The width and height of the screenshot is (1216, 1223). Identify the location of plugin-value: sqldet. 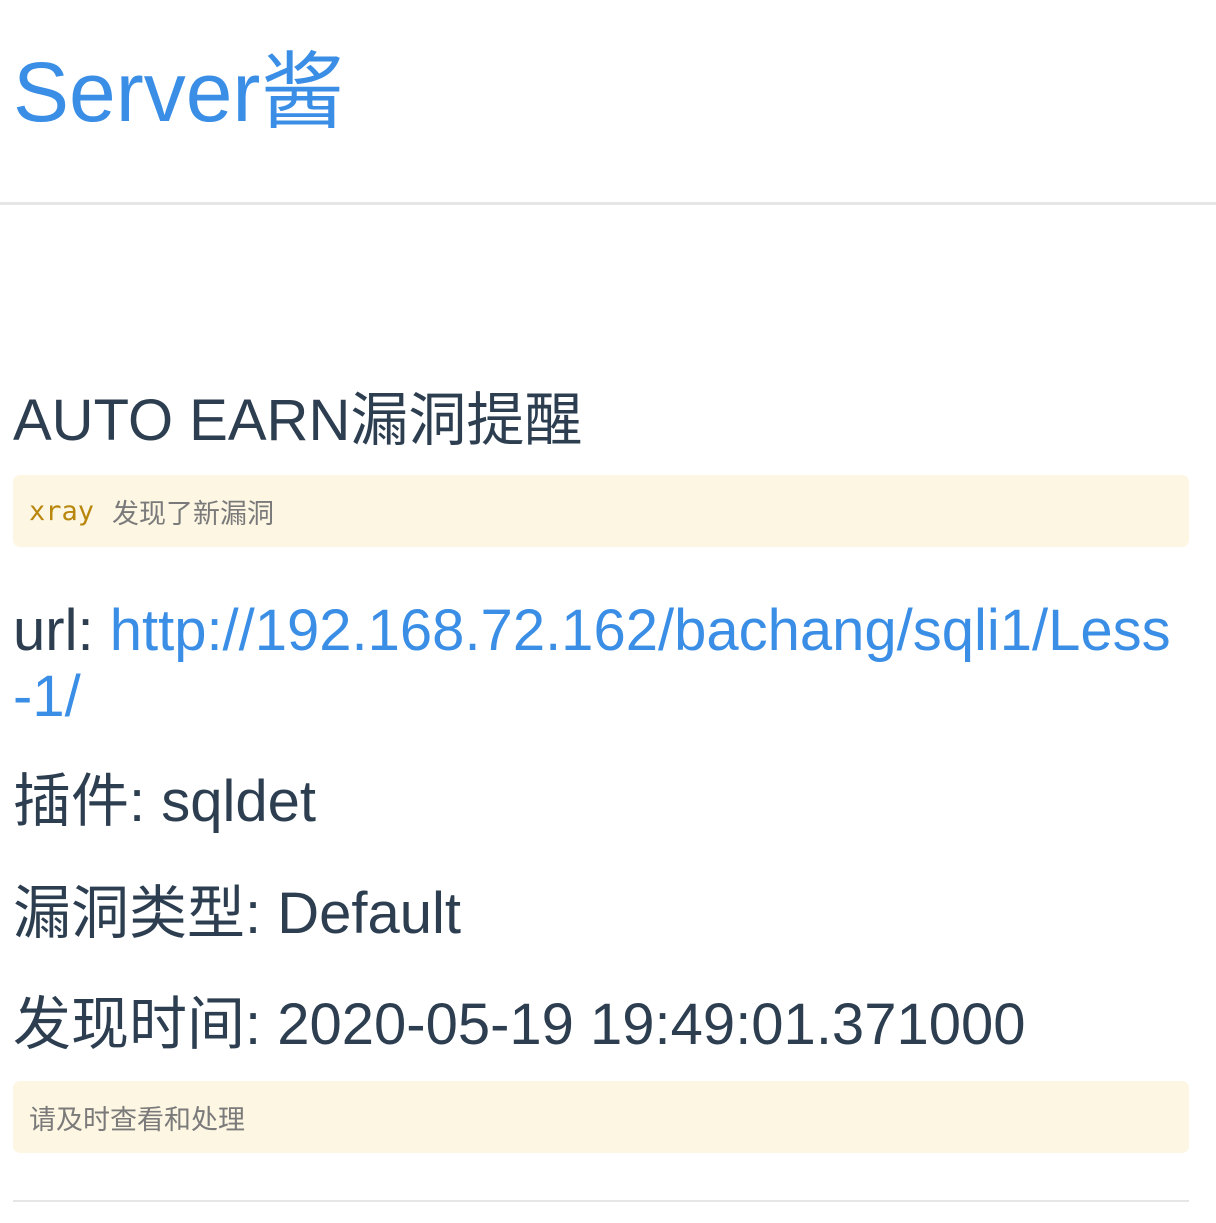
(239, 801).